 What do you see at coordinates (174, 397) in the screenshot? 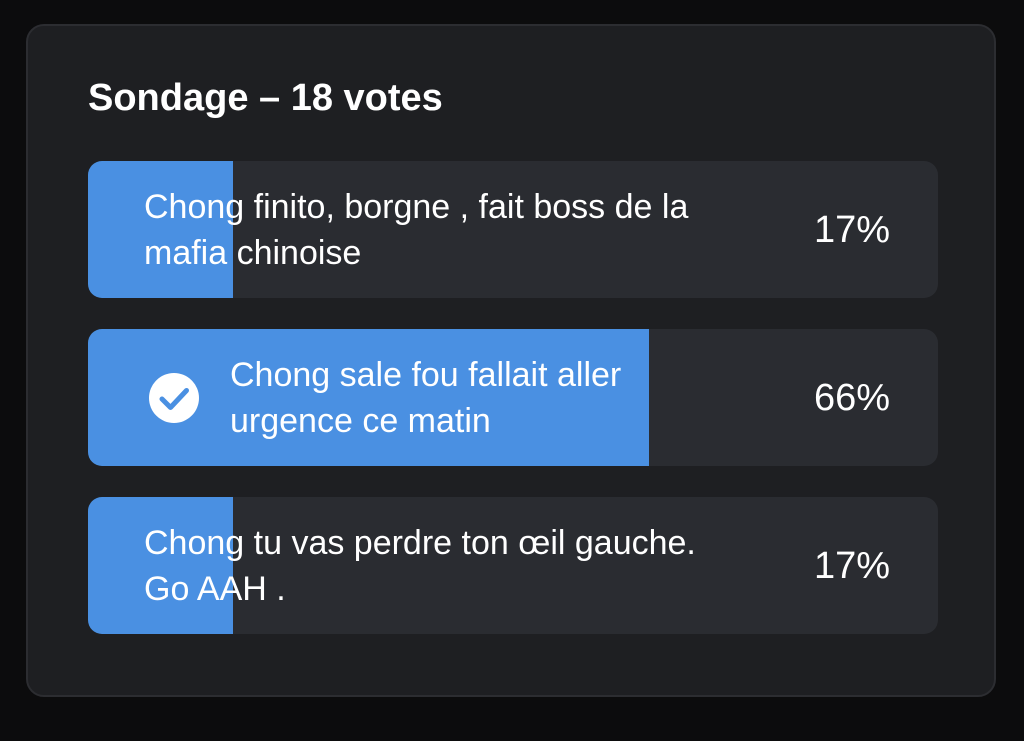
I see `check-circle-icon` at bounding box center [174, 397].